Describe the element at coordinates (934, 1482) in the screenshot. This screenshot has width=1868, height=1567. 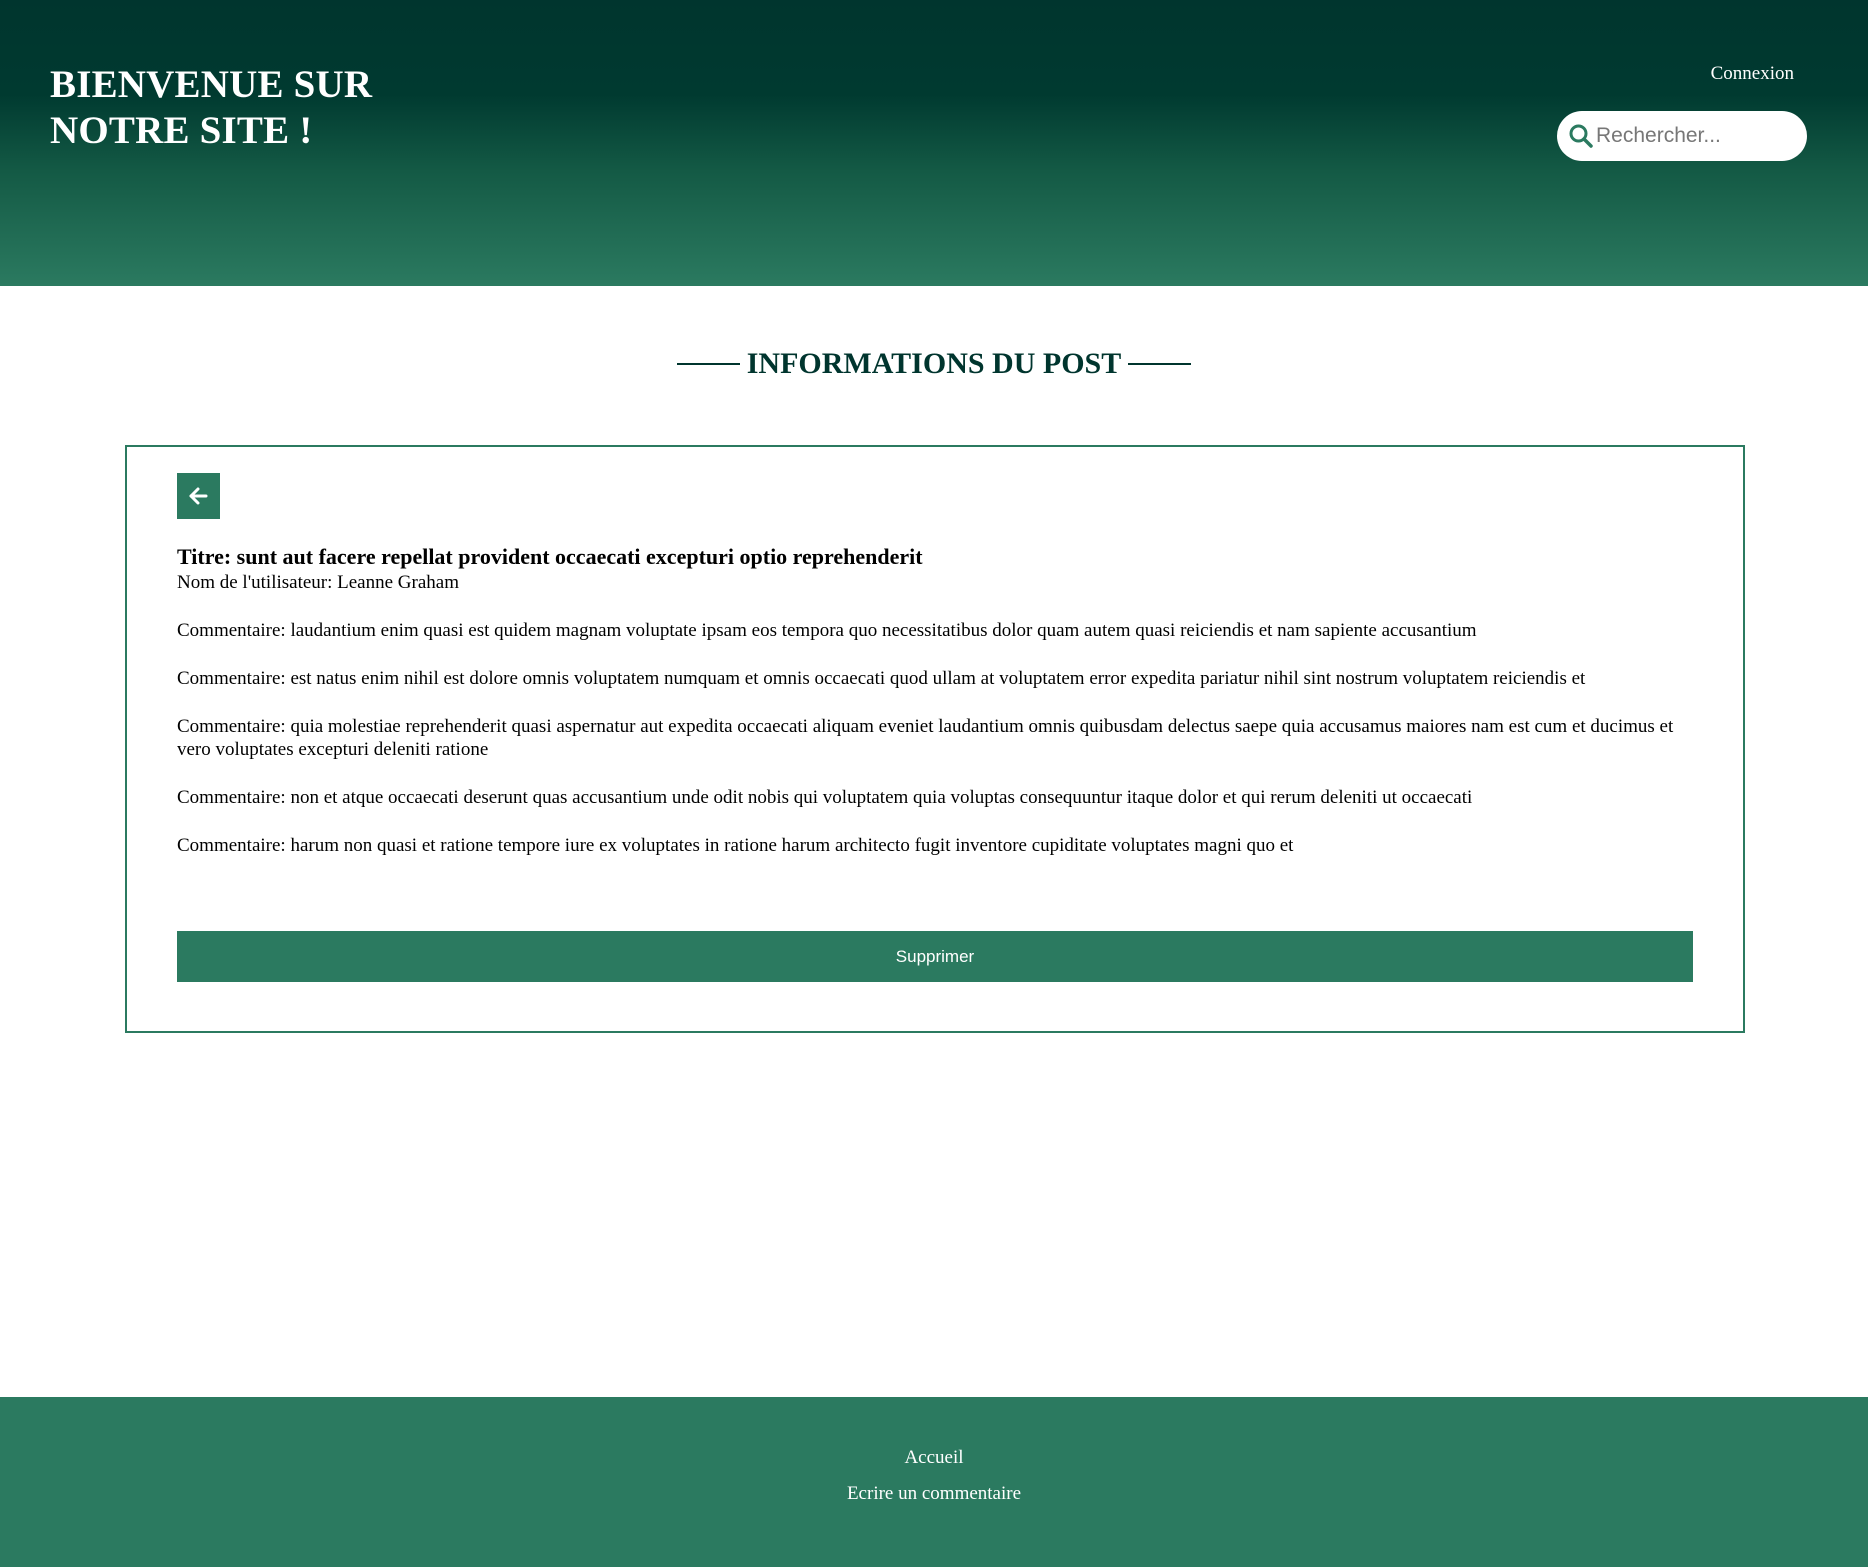
I see `site-footer: Accueil Ecrire un commentaire` at that location.